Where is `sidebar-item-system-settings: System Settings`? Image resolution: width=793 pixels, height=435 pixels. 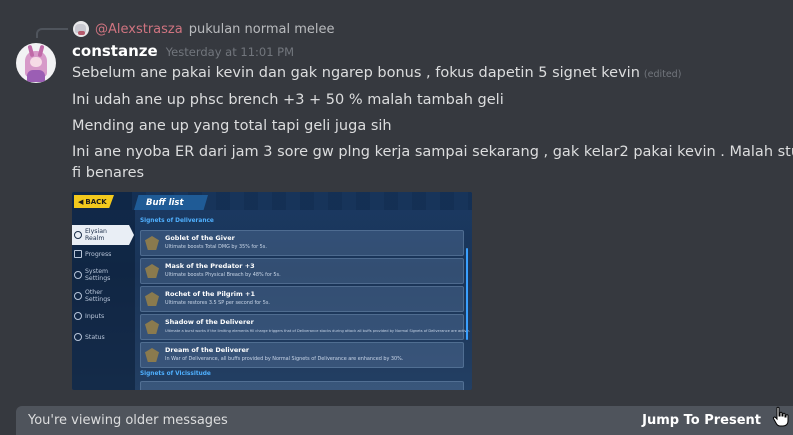 sidebar-item-system-settings: System Settings is located at coordinates (92, 275).